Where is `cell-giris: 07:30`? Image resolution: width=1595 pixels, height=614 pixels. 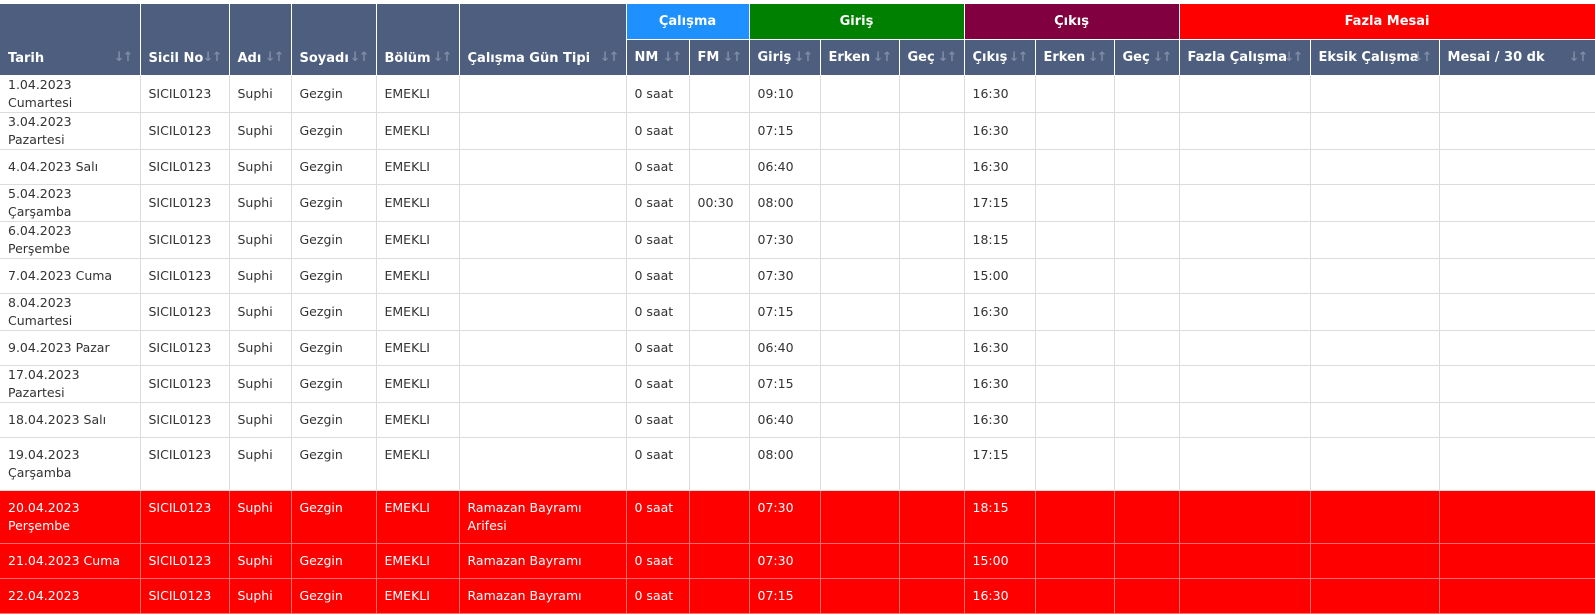 cell-giris: 07:30 is located at coordinates (785, 276).